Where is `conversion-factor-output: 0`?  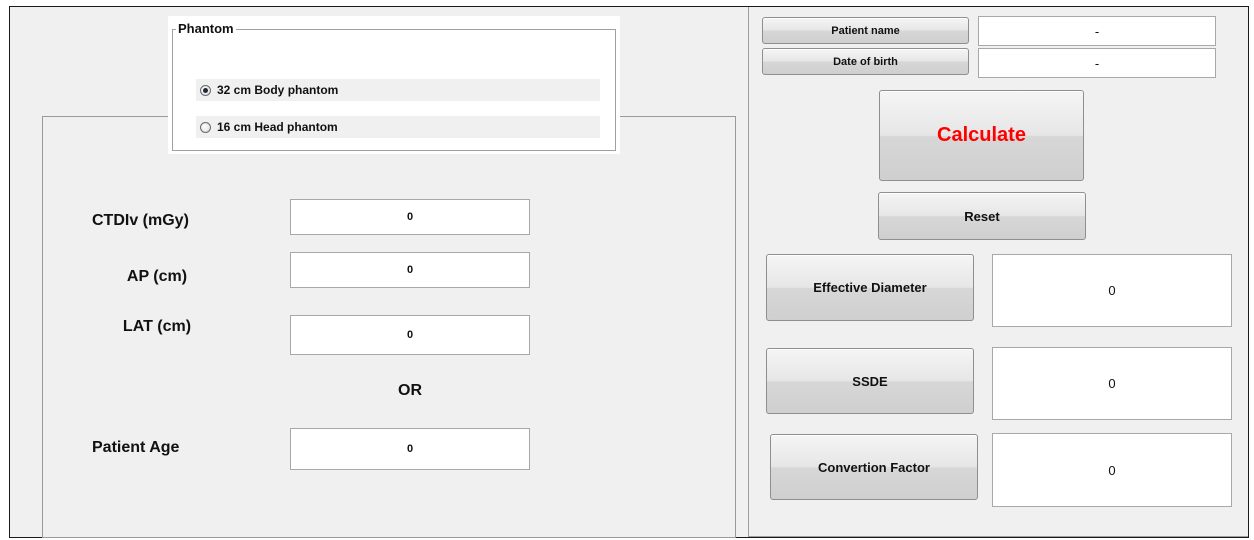 conversion-factor-output: 0 is located at coordinates (1112, 470).